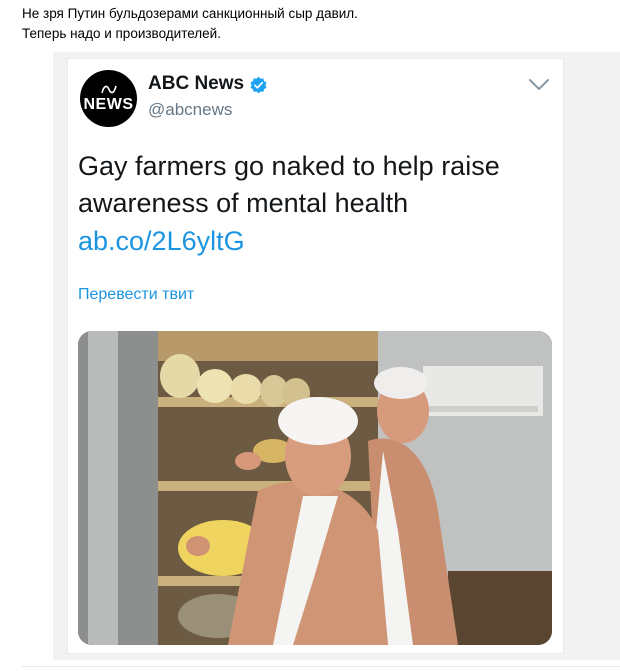 This screenshot has width=620, height=671. I want to click on caption-line-2: Теперь надо и производителей., so click(121, 33).